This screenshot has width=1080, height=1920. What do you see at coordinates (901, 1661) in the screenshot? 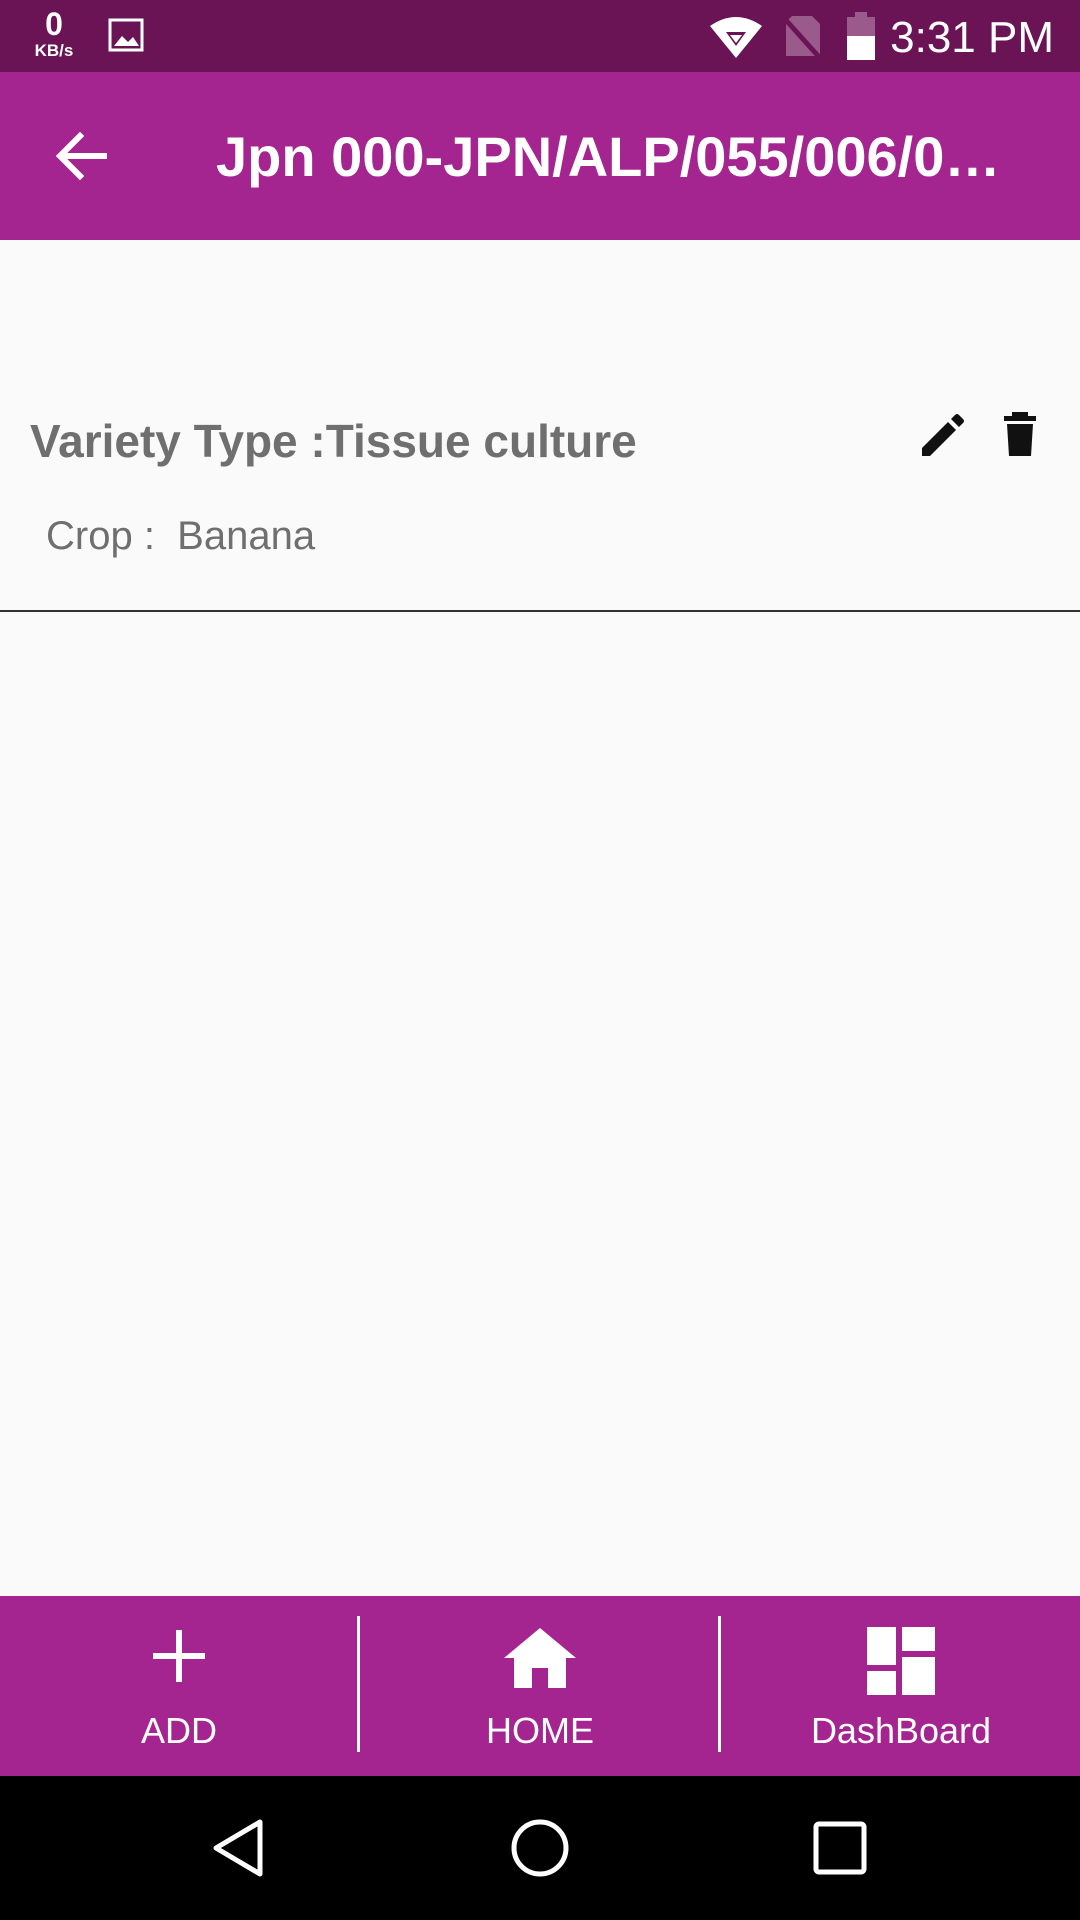
I see `dashboard-icon` at bounding box center [901, 1661].